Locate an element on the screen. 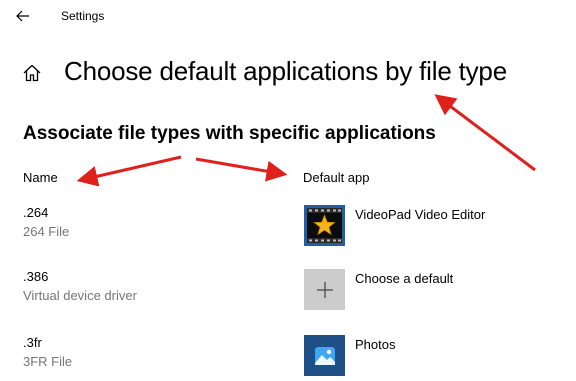 Image resolution: width=576 pixels, height=381 pixels. file-extension: .3fr is located at coordinates (32, 342).